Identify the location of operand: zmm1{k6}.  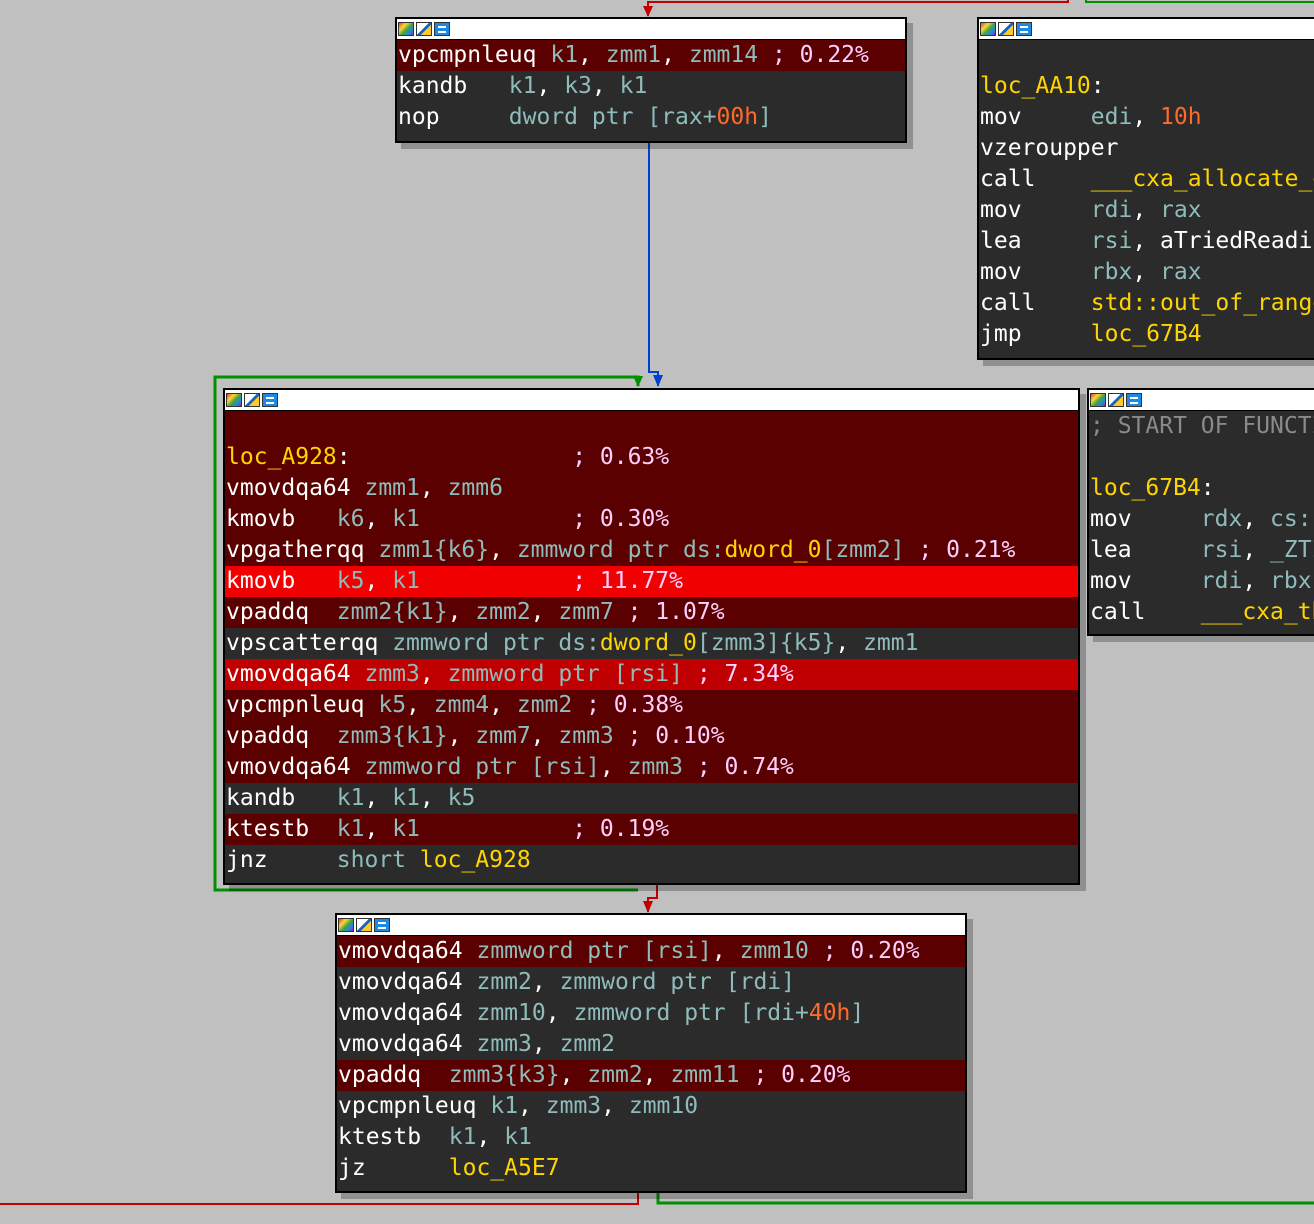
(433, 550).